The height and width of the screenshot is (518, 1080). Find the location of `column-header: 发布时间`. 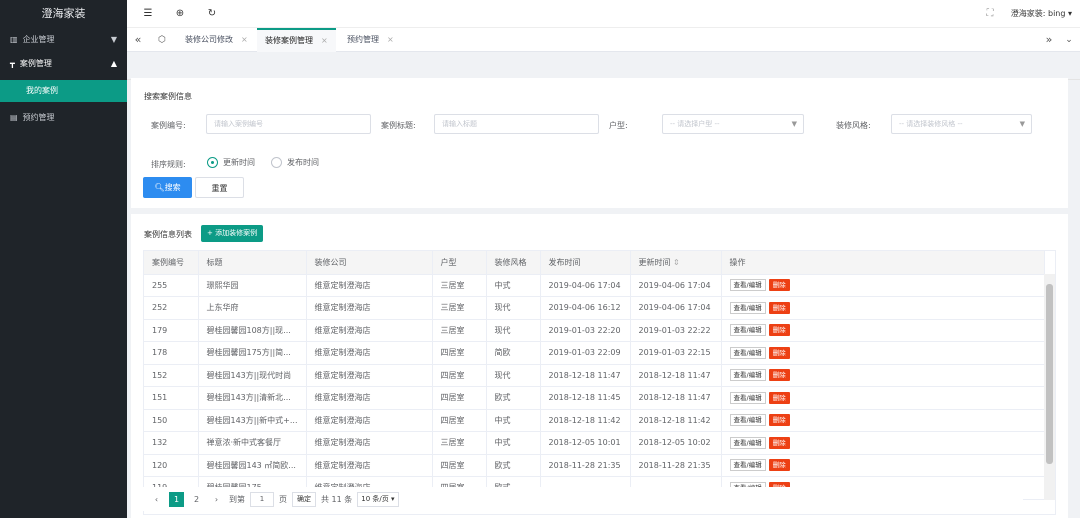

column-header: 发布时间 is located at coordinates (585, 263).